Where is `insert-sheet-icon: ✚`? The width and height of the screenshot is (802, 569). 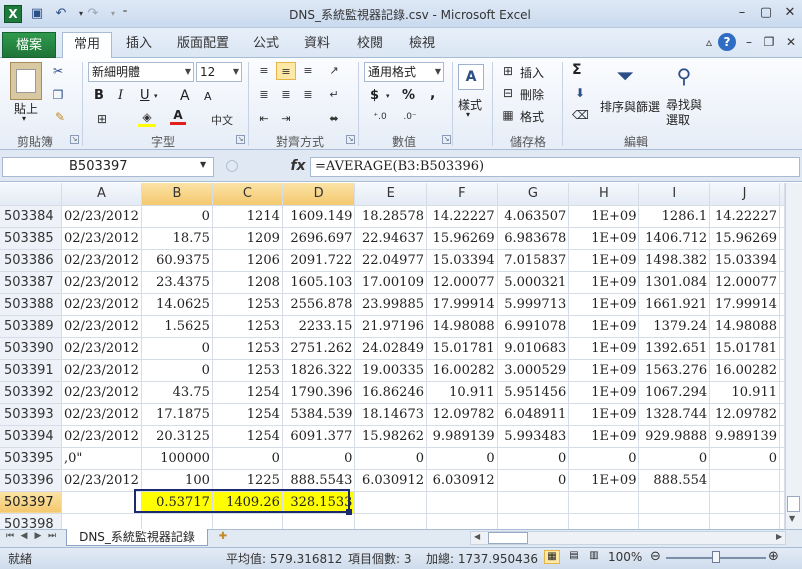 insert-sheet-icon: ✚ is located at coordinates (223, 538).